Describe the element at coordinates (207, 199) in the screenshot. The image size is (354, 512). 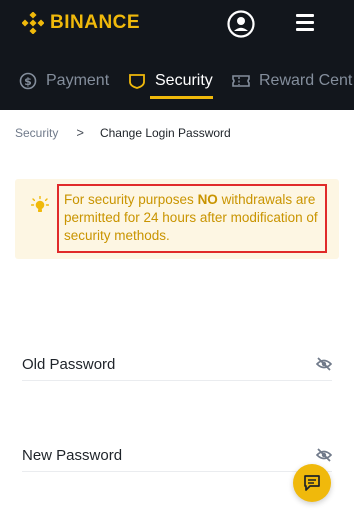
I see `notice-emphasis: NO` at that location.